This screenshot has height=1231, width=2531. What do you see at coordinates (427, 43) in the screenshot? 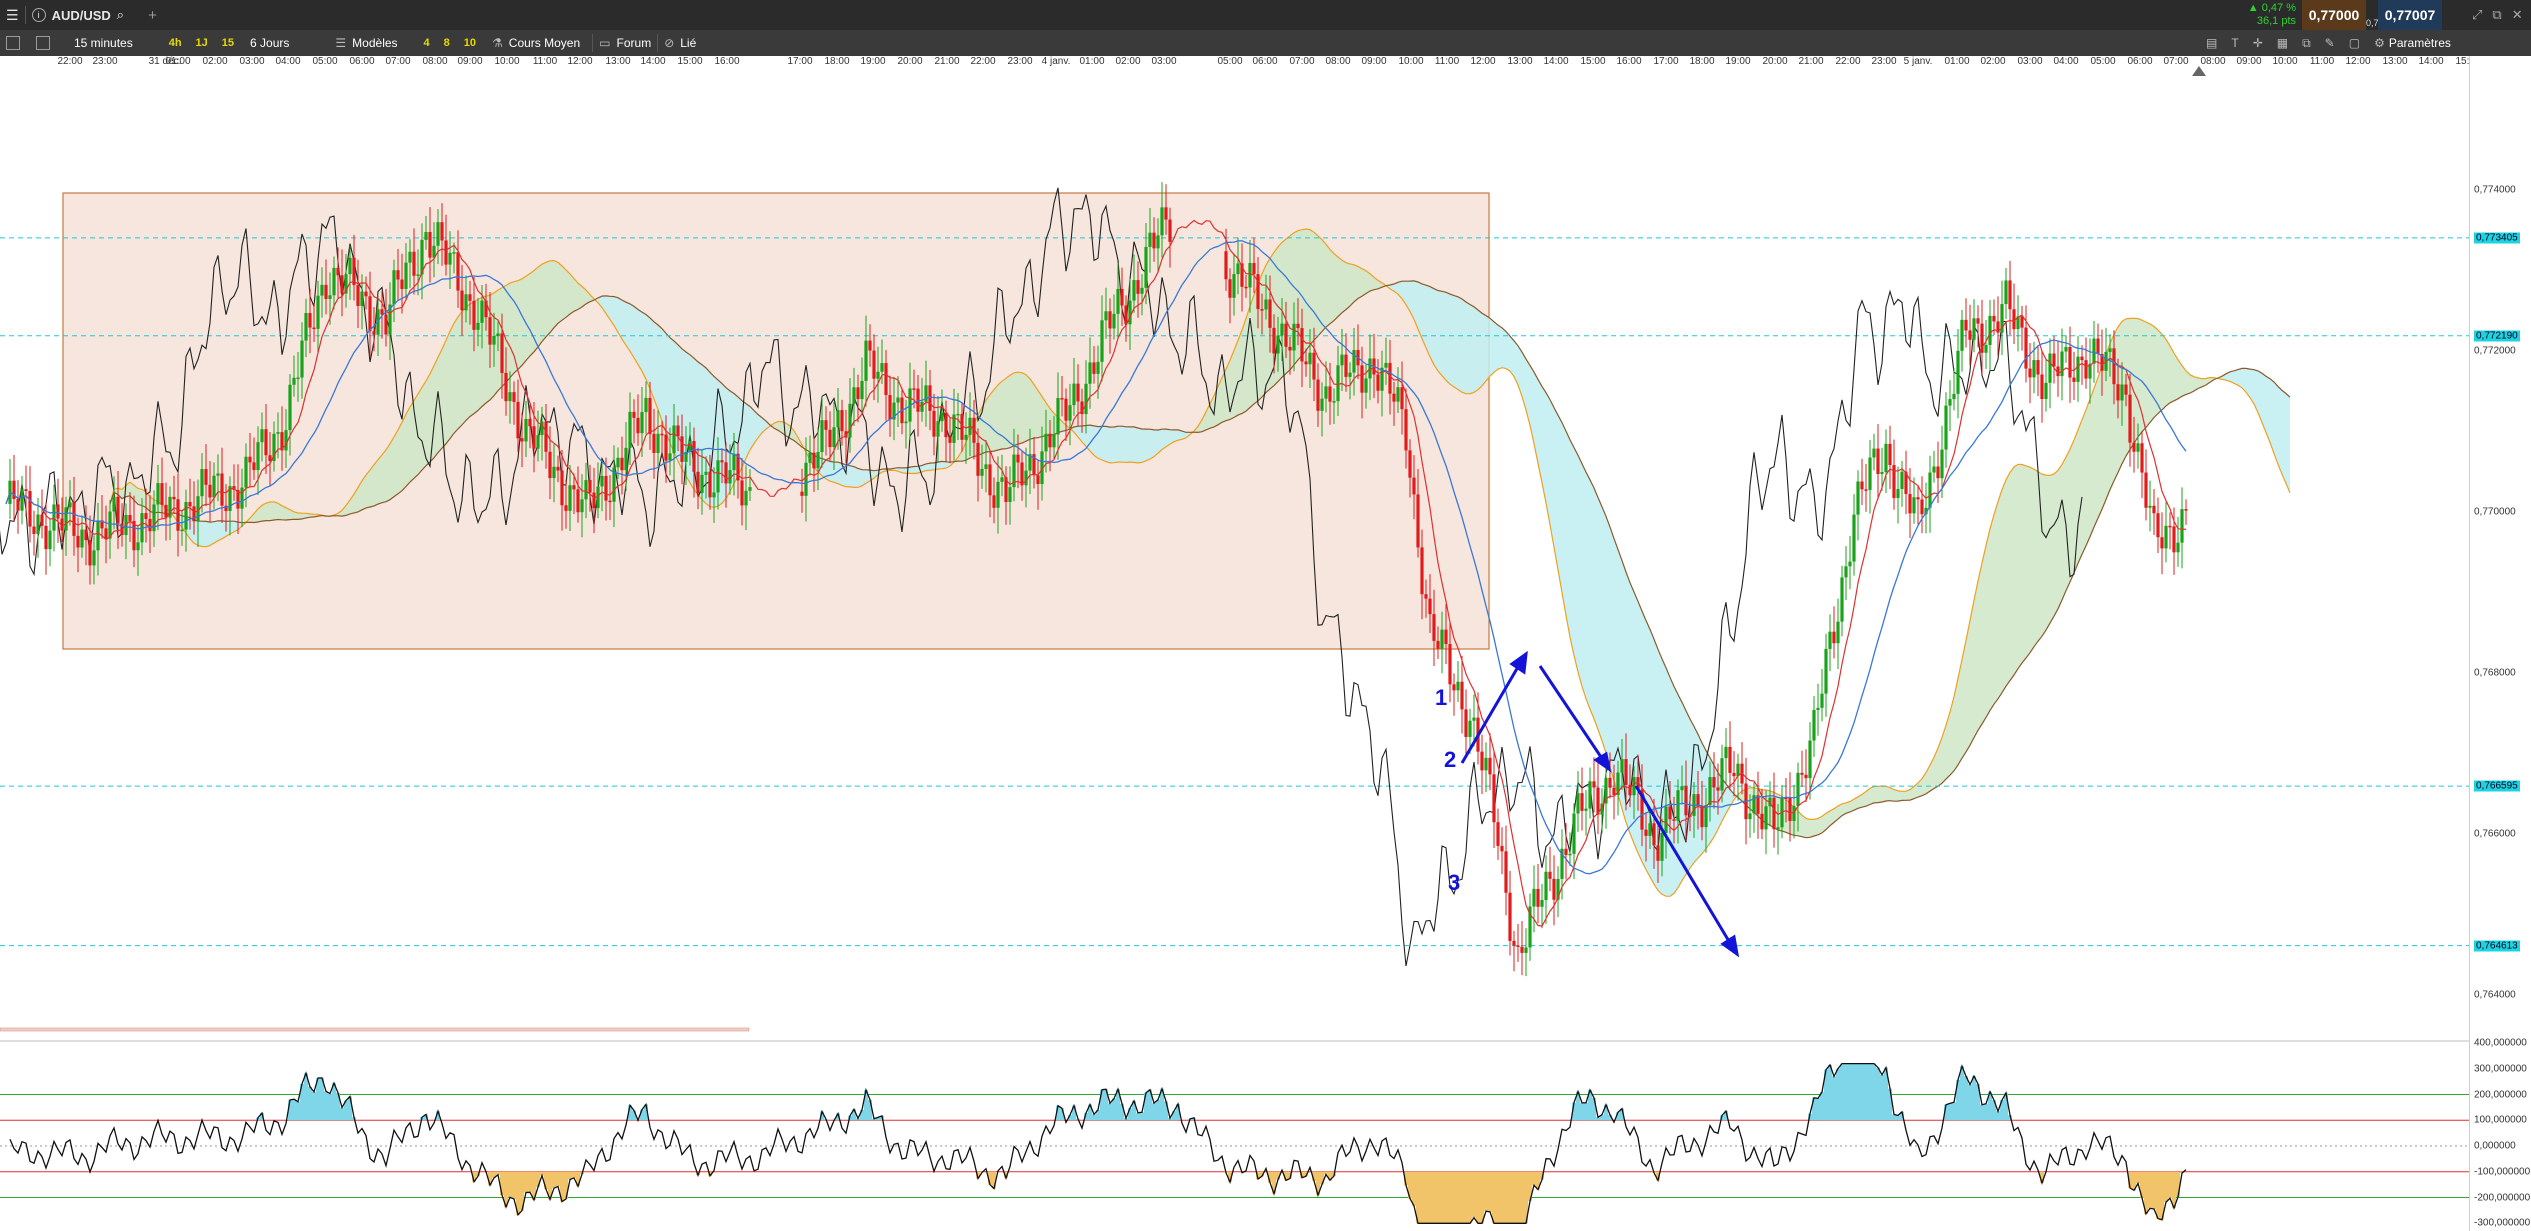
I see `preset-4-button: 4` at bounding box center [427, 43].